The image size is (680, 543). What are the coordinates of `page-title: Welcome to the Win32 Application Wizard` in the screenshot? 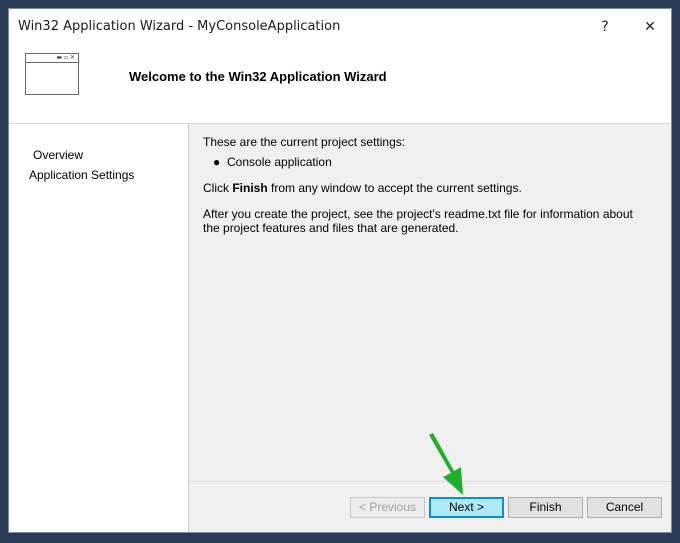 It's located at (258, 76).